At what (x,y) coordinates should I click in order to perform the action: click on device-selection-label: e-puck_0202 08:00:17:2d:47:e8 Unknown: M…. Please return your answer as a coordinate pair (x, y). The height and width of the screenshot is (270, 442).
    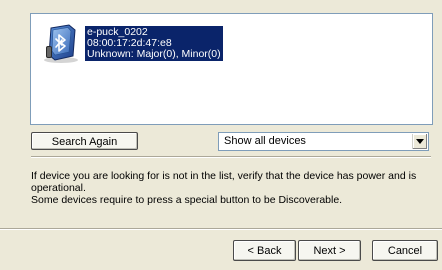
    Looking at the image, I should click on (154, 43).